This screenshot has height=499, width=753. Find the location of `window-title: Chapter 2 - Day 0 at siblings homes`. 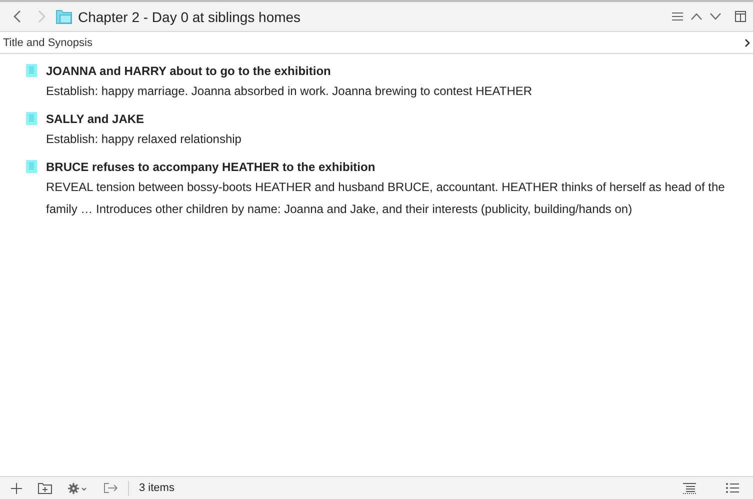

window-title: Chapter 2 - Day 0 at siblings homes is located at coordinates (189, 16).